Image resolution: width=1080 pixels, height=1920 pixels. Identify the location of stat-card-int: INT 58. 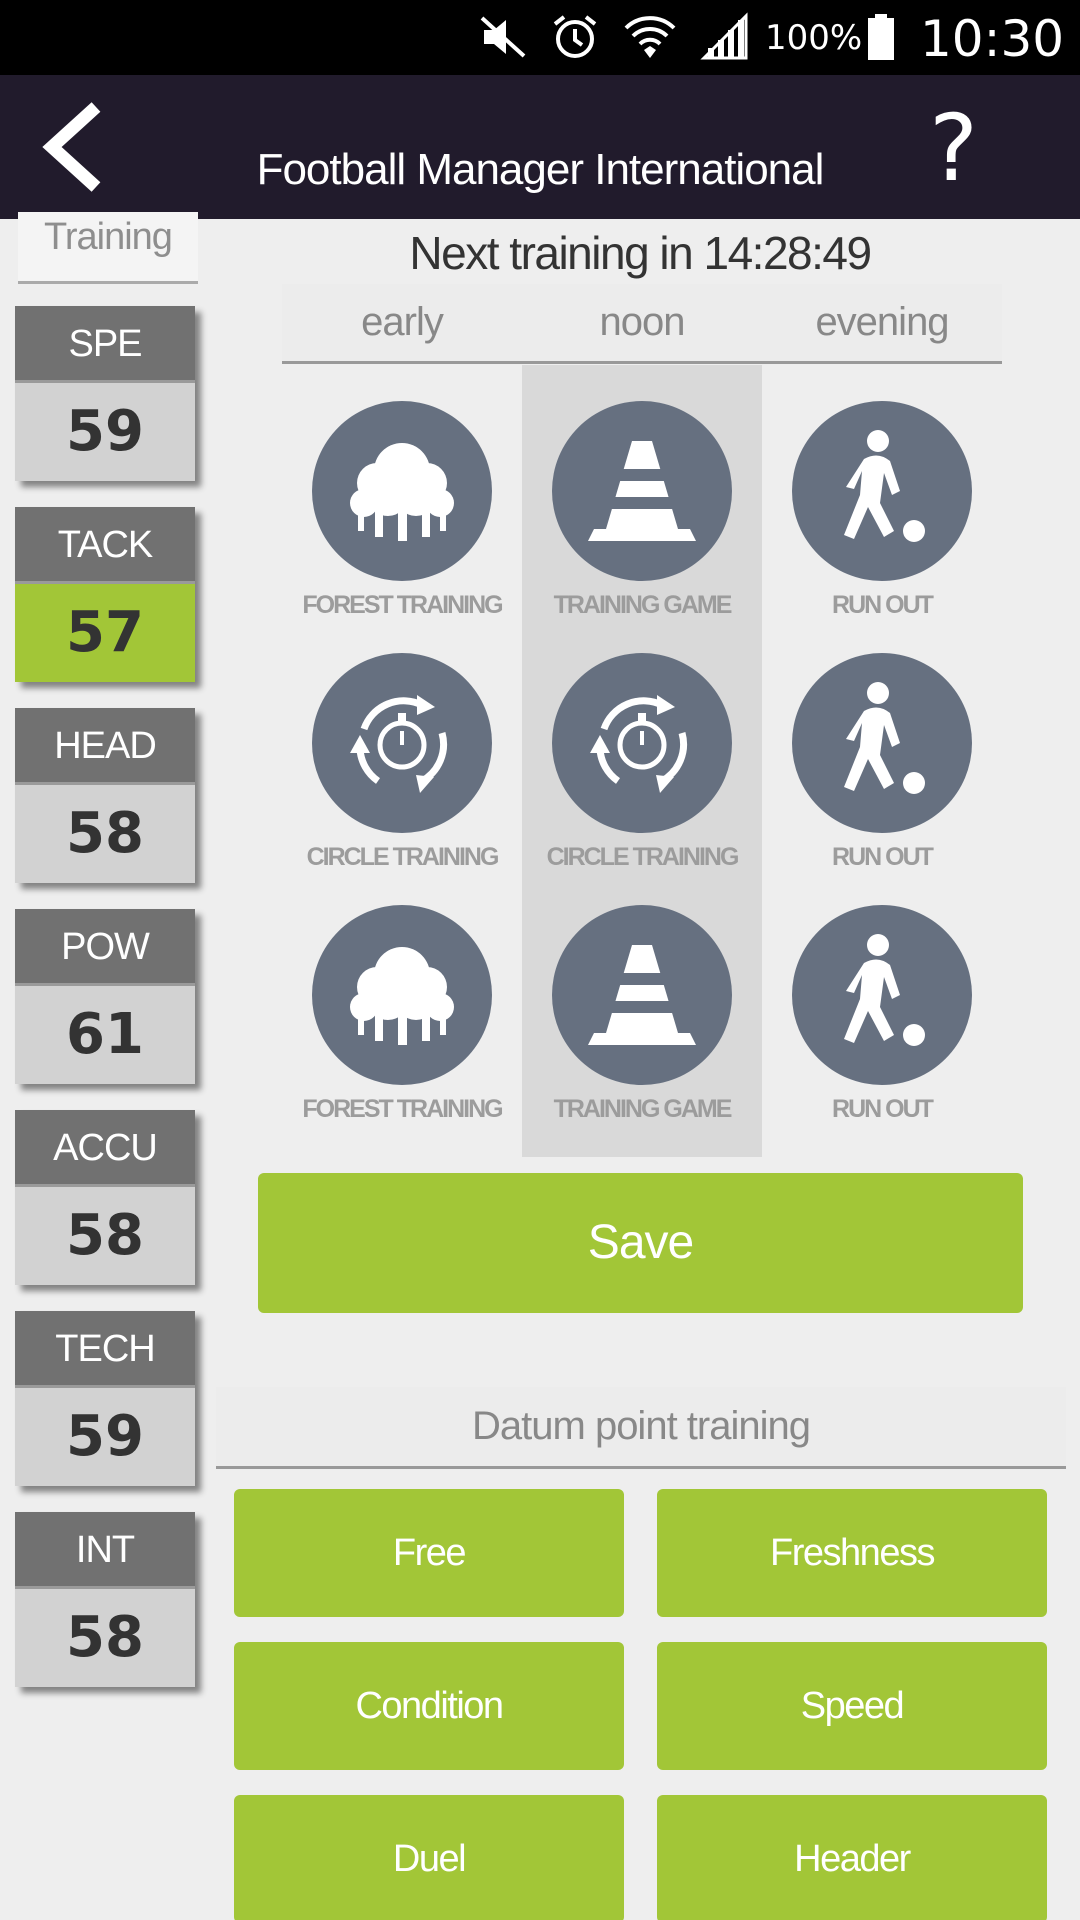
(105, 1599).